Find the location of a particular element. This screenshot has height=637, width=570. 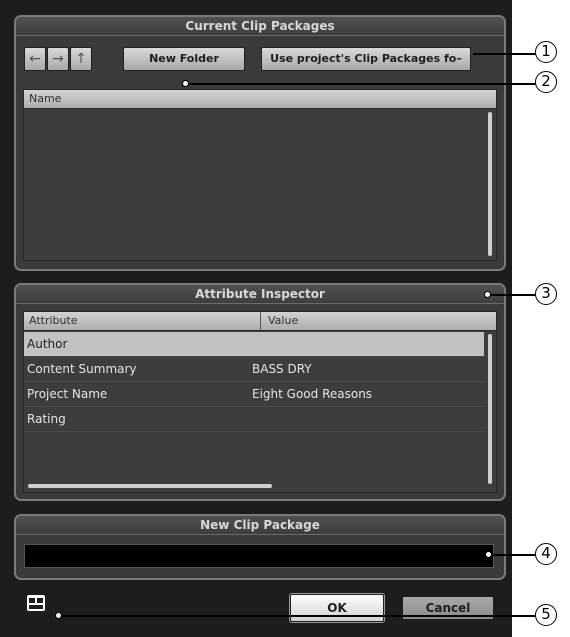

attribute-row-author: Author is located at coordinates (254, 344).